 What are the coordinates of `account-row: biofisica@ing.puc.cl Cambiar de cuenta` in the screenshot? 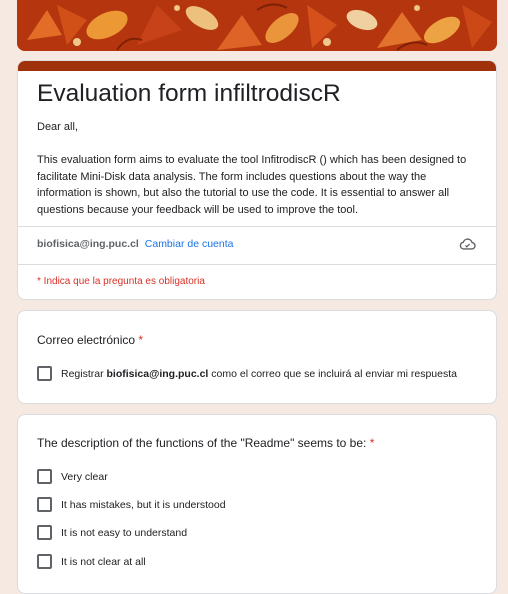 It's located at (135, 244).